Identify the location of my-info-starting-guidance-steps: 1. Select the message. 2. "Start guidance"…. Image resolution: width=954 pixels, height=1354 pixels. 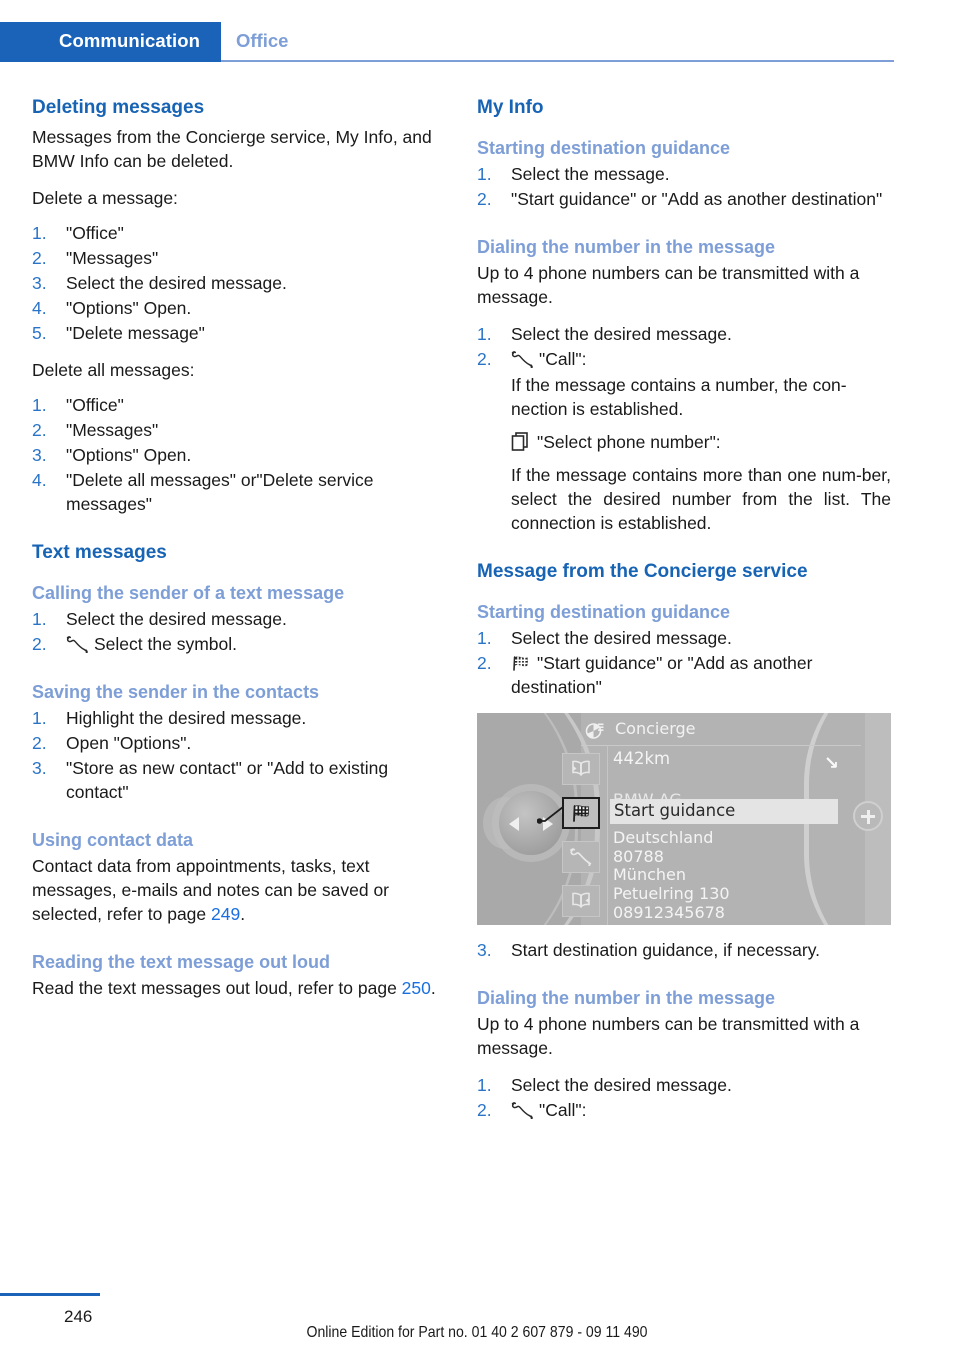
(684, 187).